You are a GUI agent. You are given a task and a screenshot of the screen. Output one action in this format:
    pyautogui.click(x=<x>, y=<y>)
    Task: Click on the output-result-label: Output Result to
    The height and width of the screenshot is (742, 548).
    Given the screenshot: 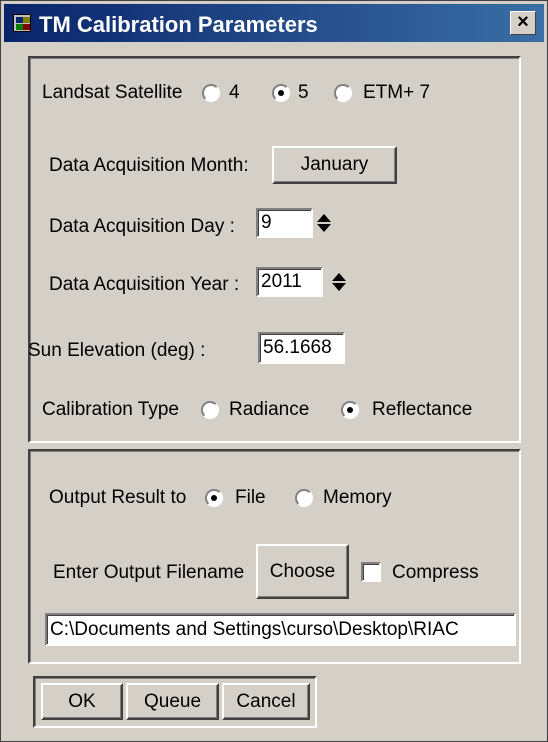 What is the action you would take?
    pyautogui.click(x=118, y=497)
    